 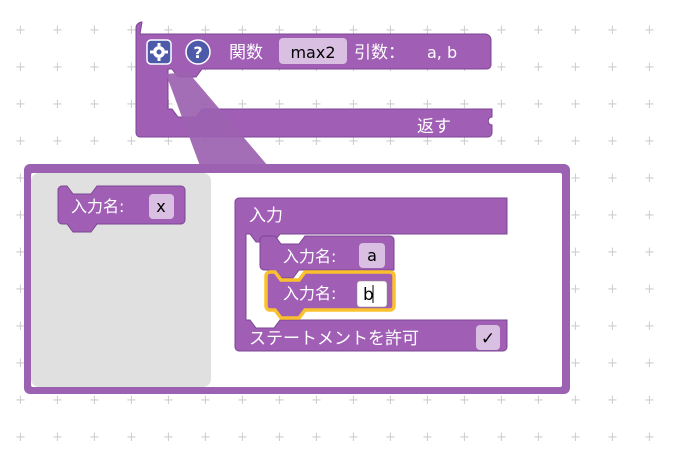 I want to click on checkbox-checkmark: ✓, so click(x=488, y=339).